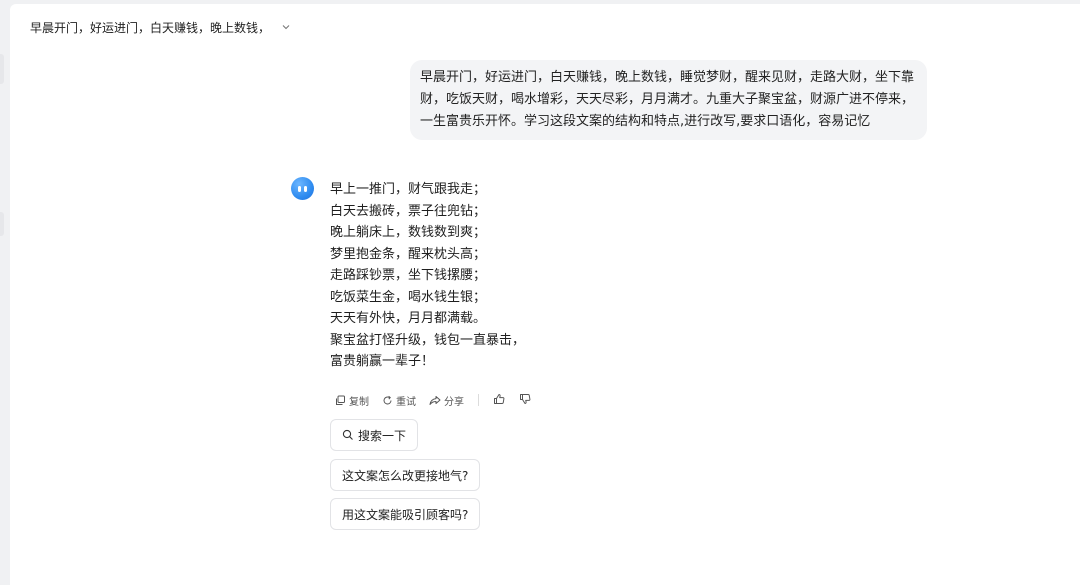  Describe the element at coordinates (408, 254) in the screenshot. I see `answer-line: 梦里抱金条，醒来枕头高；` at that location.